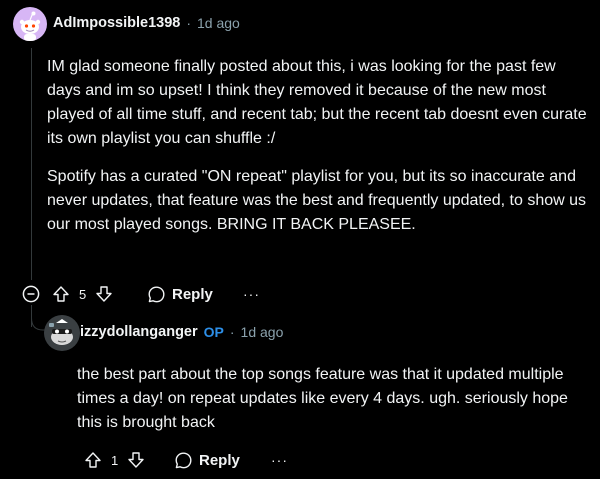 The height and width of the screenshot is (479, 600). I want to click on vote-count: 1, so click(115, 460).